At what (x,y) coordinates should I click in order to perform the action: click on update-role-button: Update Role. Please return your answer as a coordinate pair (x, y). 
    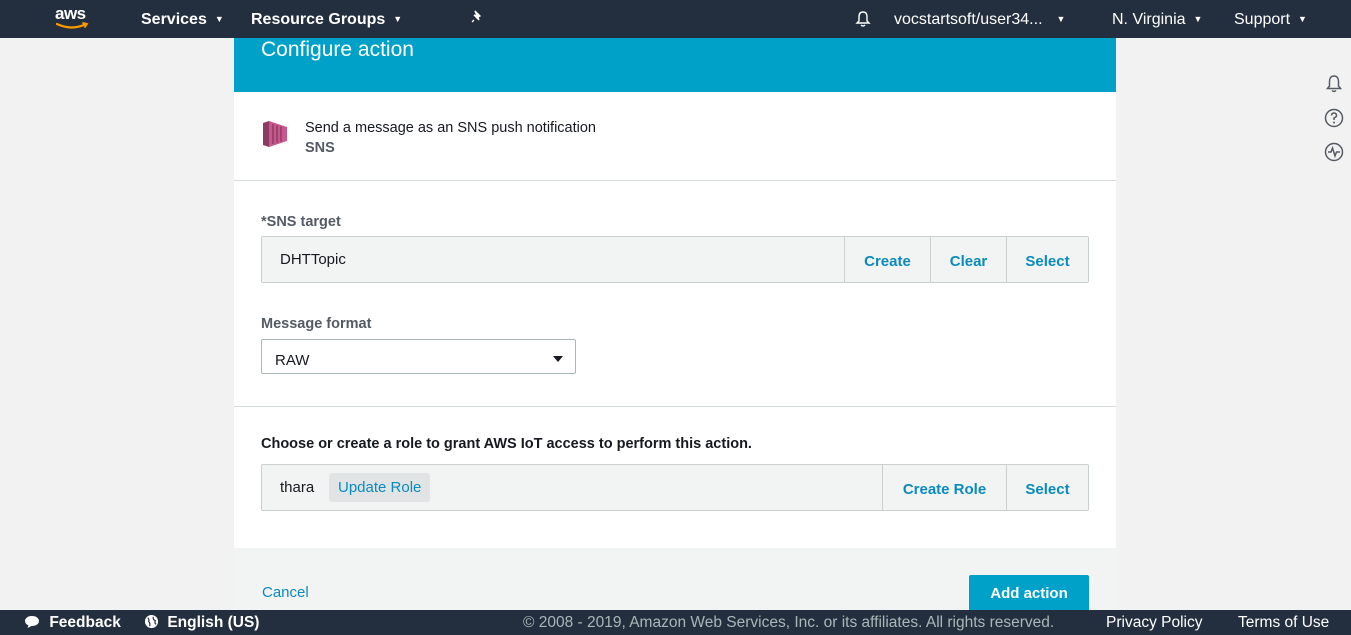
    Looking at the image, I should click on (380, 487).